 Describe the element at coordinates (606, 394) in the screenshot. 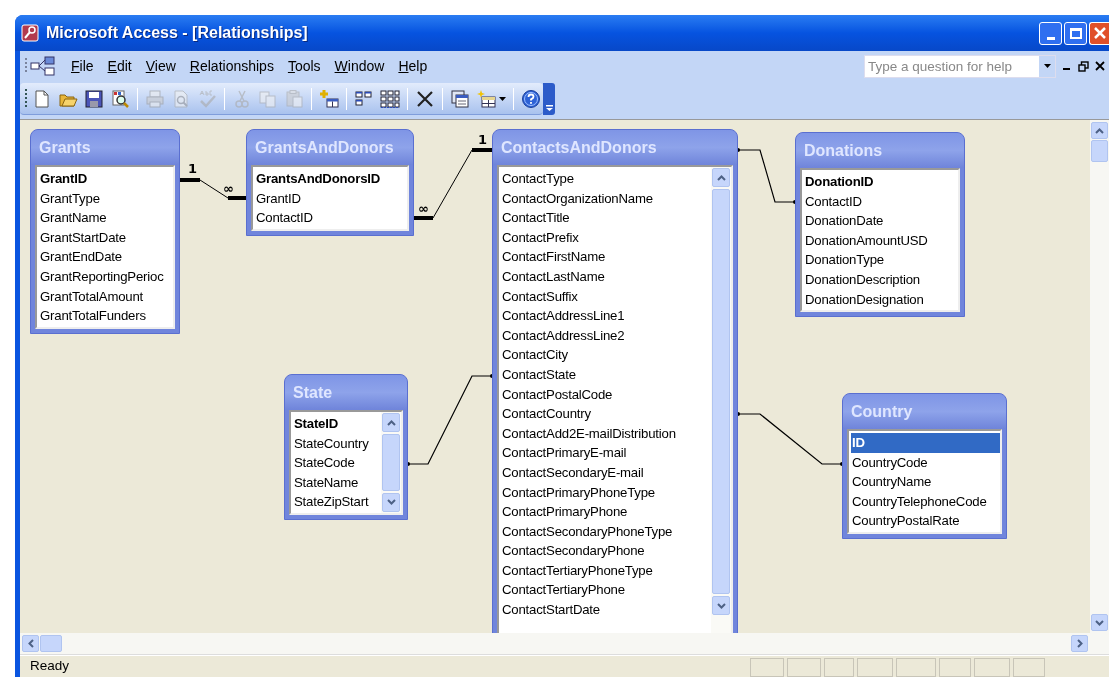

I see `field-name: ContactPostalCode` at that location.